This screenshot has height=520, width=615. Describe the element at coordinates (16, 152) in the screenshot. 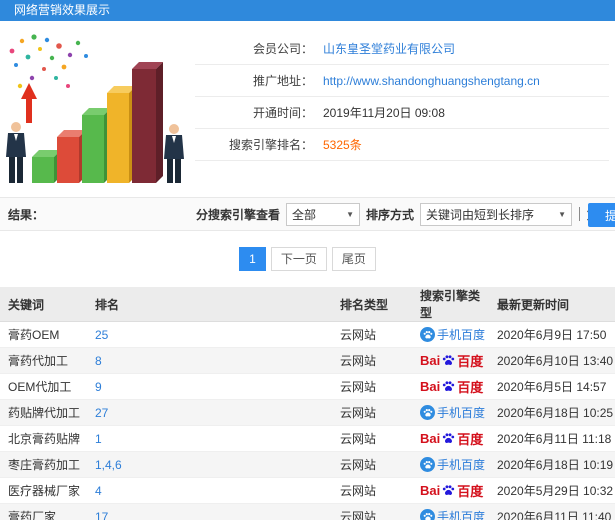

I see `businessman-left` at that location.